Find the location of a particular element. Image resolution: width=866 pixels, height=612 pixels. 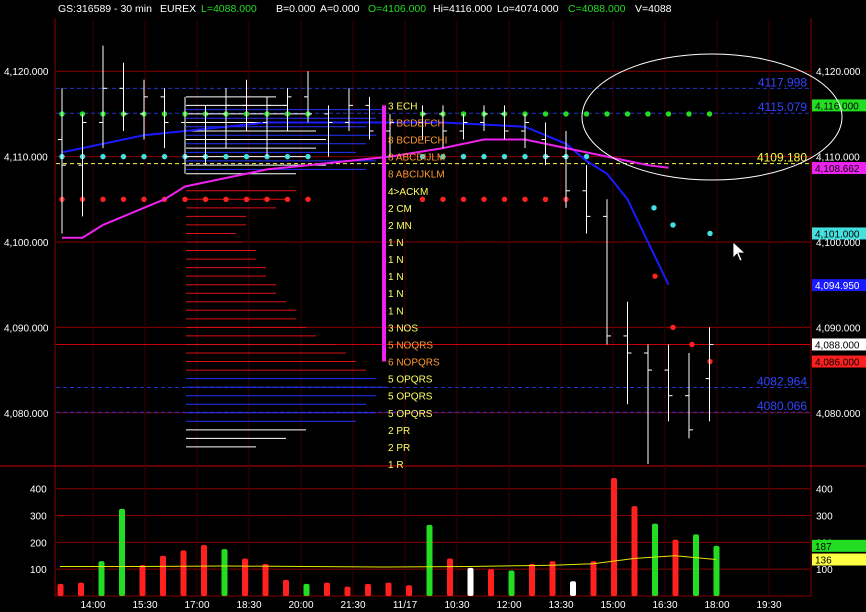

tpo-row: 5 OPQRS is located at coordinates (410, 380).